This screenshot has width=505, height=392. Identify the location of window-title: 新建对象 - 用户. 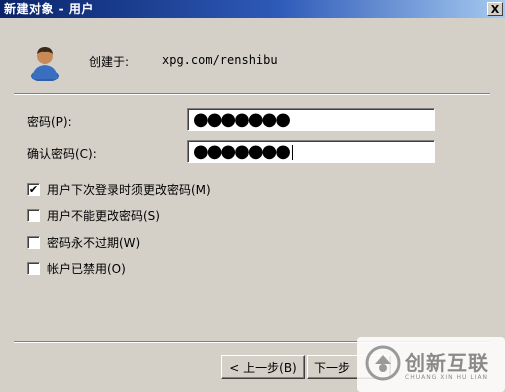
(49, 9).